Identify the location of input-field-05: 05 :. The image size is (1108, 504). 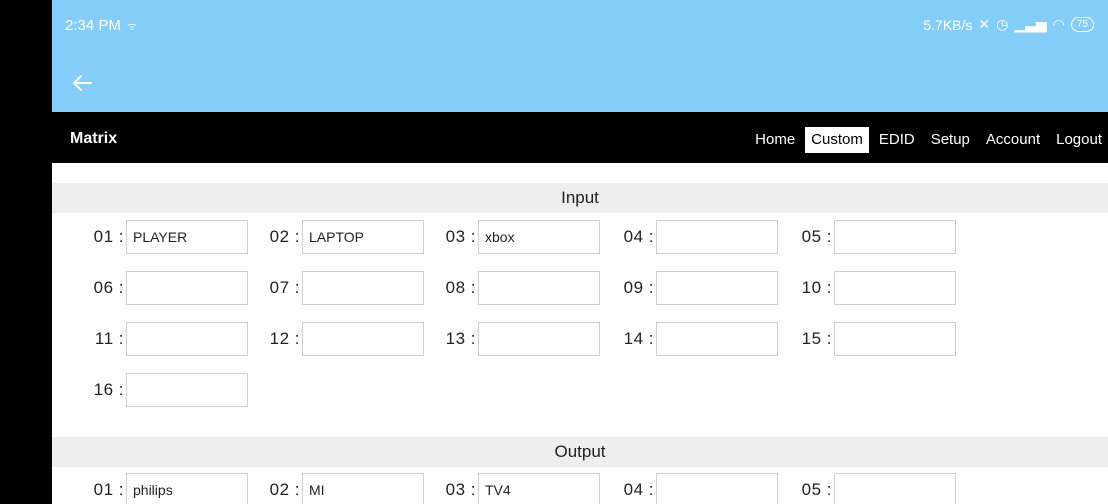
(873, 237).